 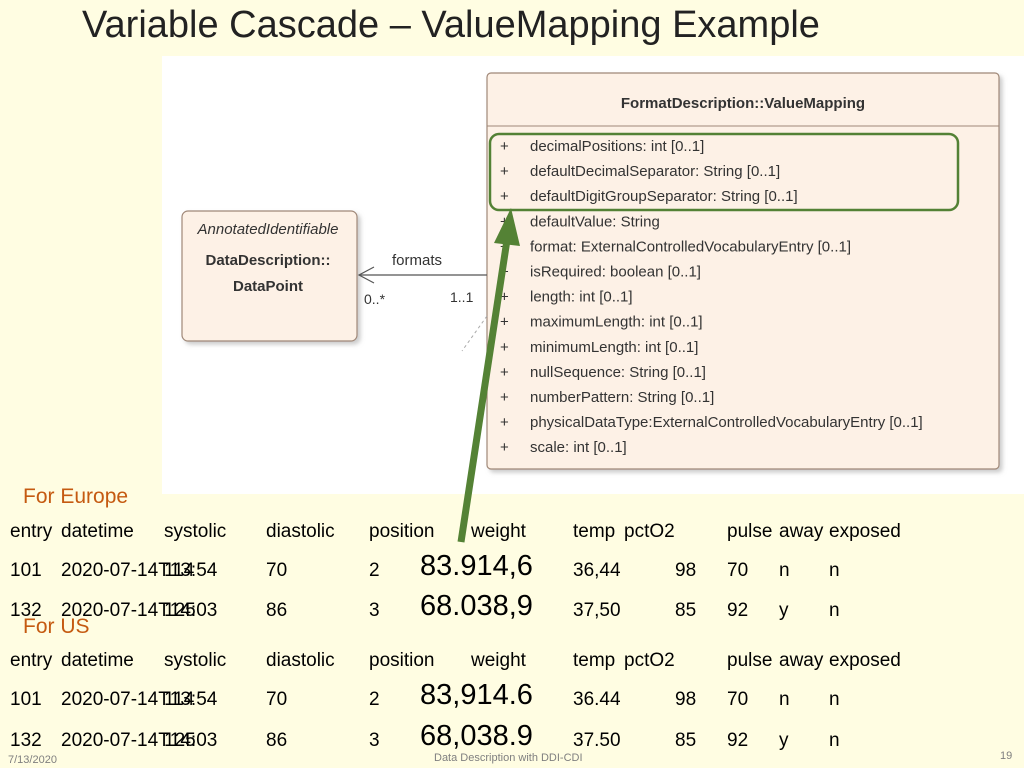 I want to click on association-mult-target: 0..*, so click(x=375, y=299).